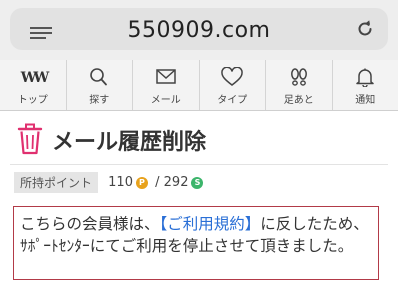  What do you see at coordinates (99, 100) in the screenshot?
I see `nav-item-label: 探す` at bounding box center [99, 100].